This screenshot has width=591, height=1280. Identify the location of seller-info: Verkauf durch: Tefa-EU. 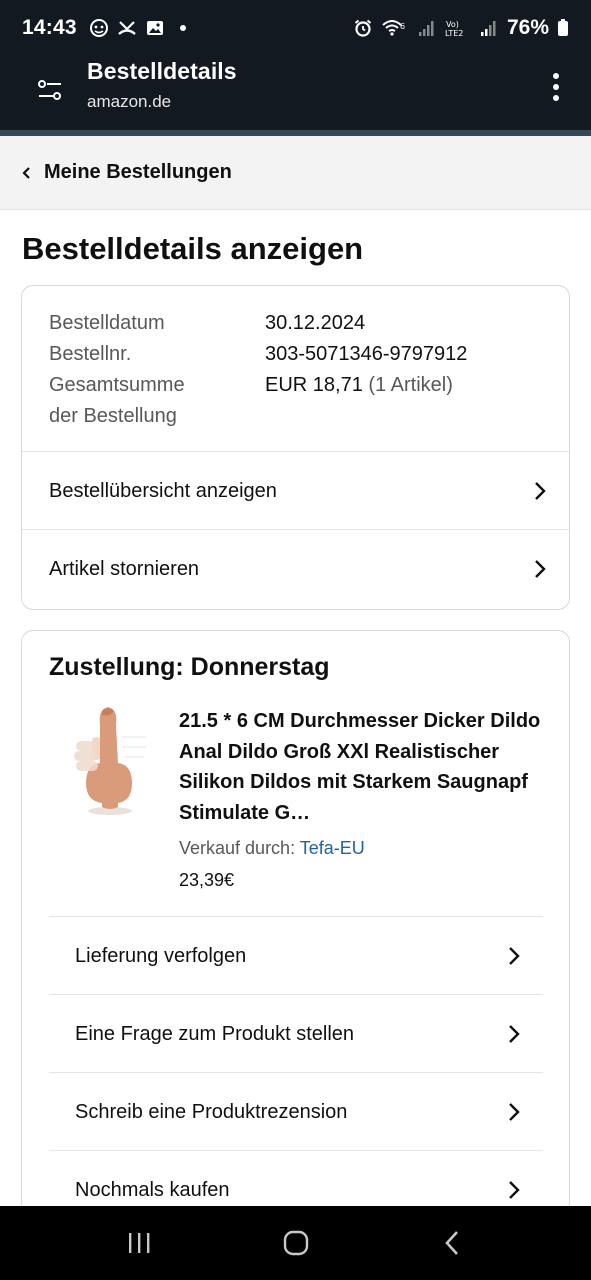
(272, 848).